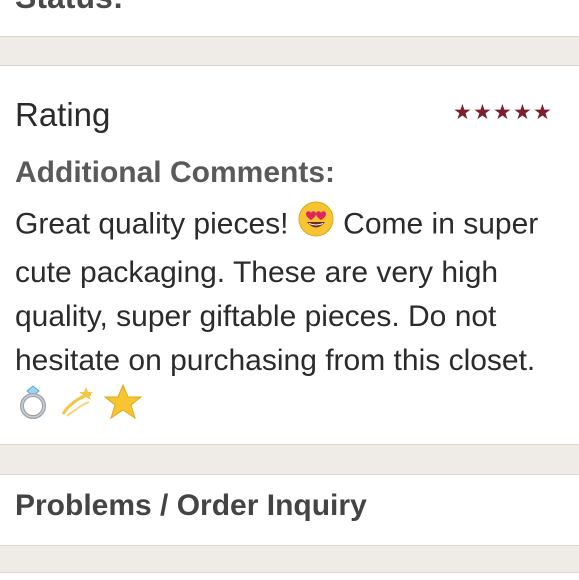 The image size is (579, 580). What do you see at coordinates (33, 408) in the screenshot?
I see `ring-icon` at bounding box center [33, 408].